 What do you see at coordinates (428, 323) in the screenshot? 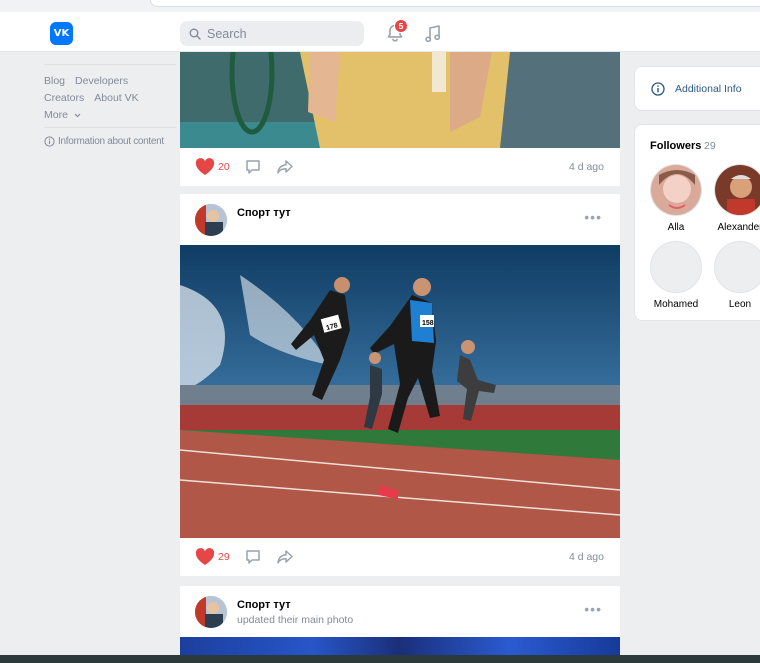
I see `bib-158: 158` at bounding box center [428, 323].